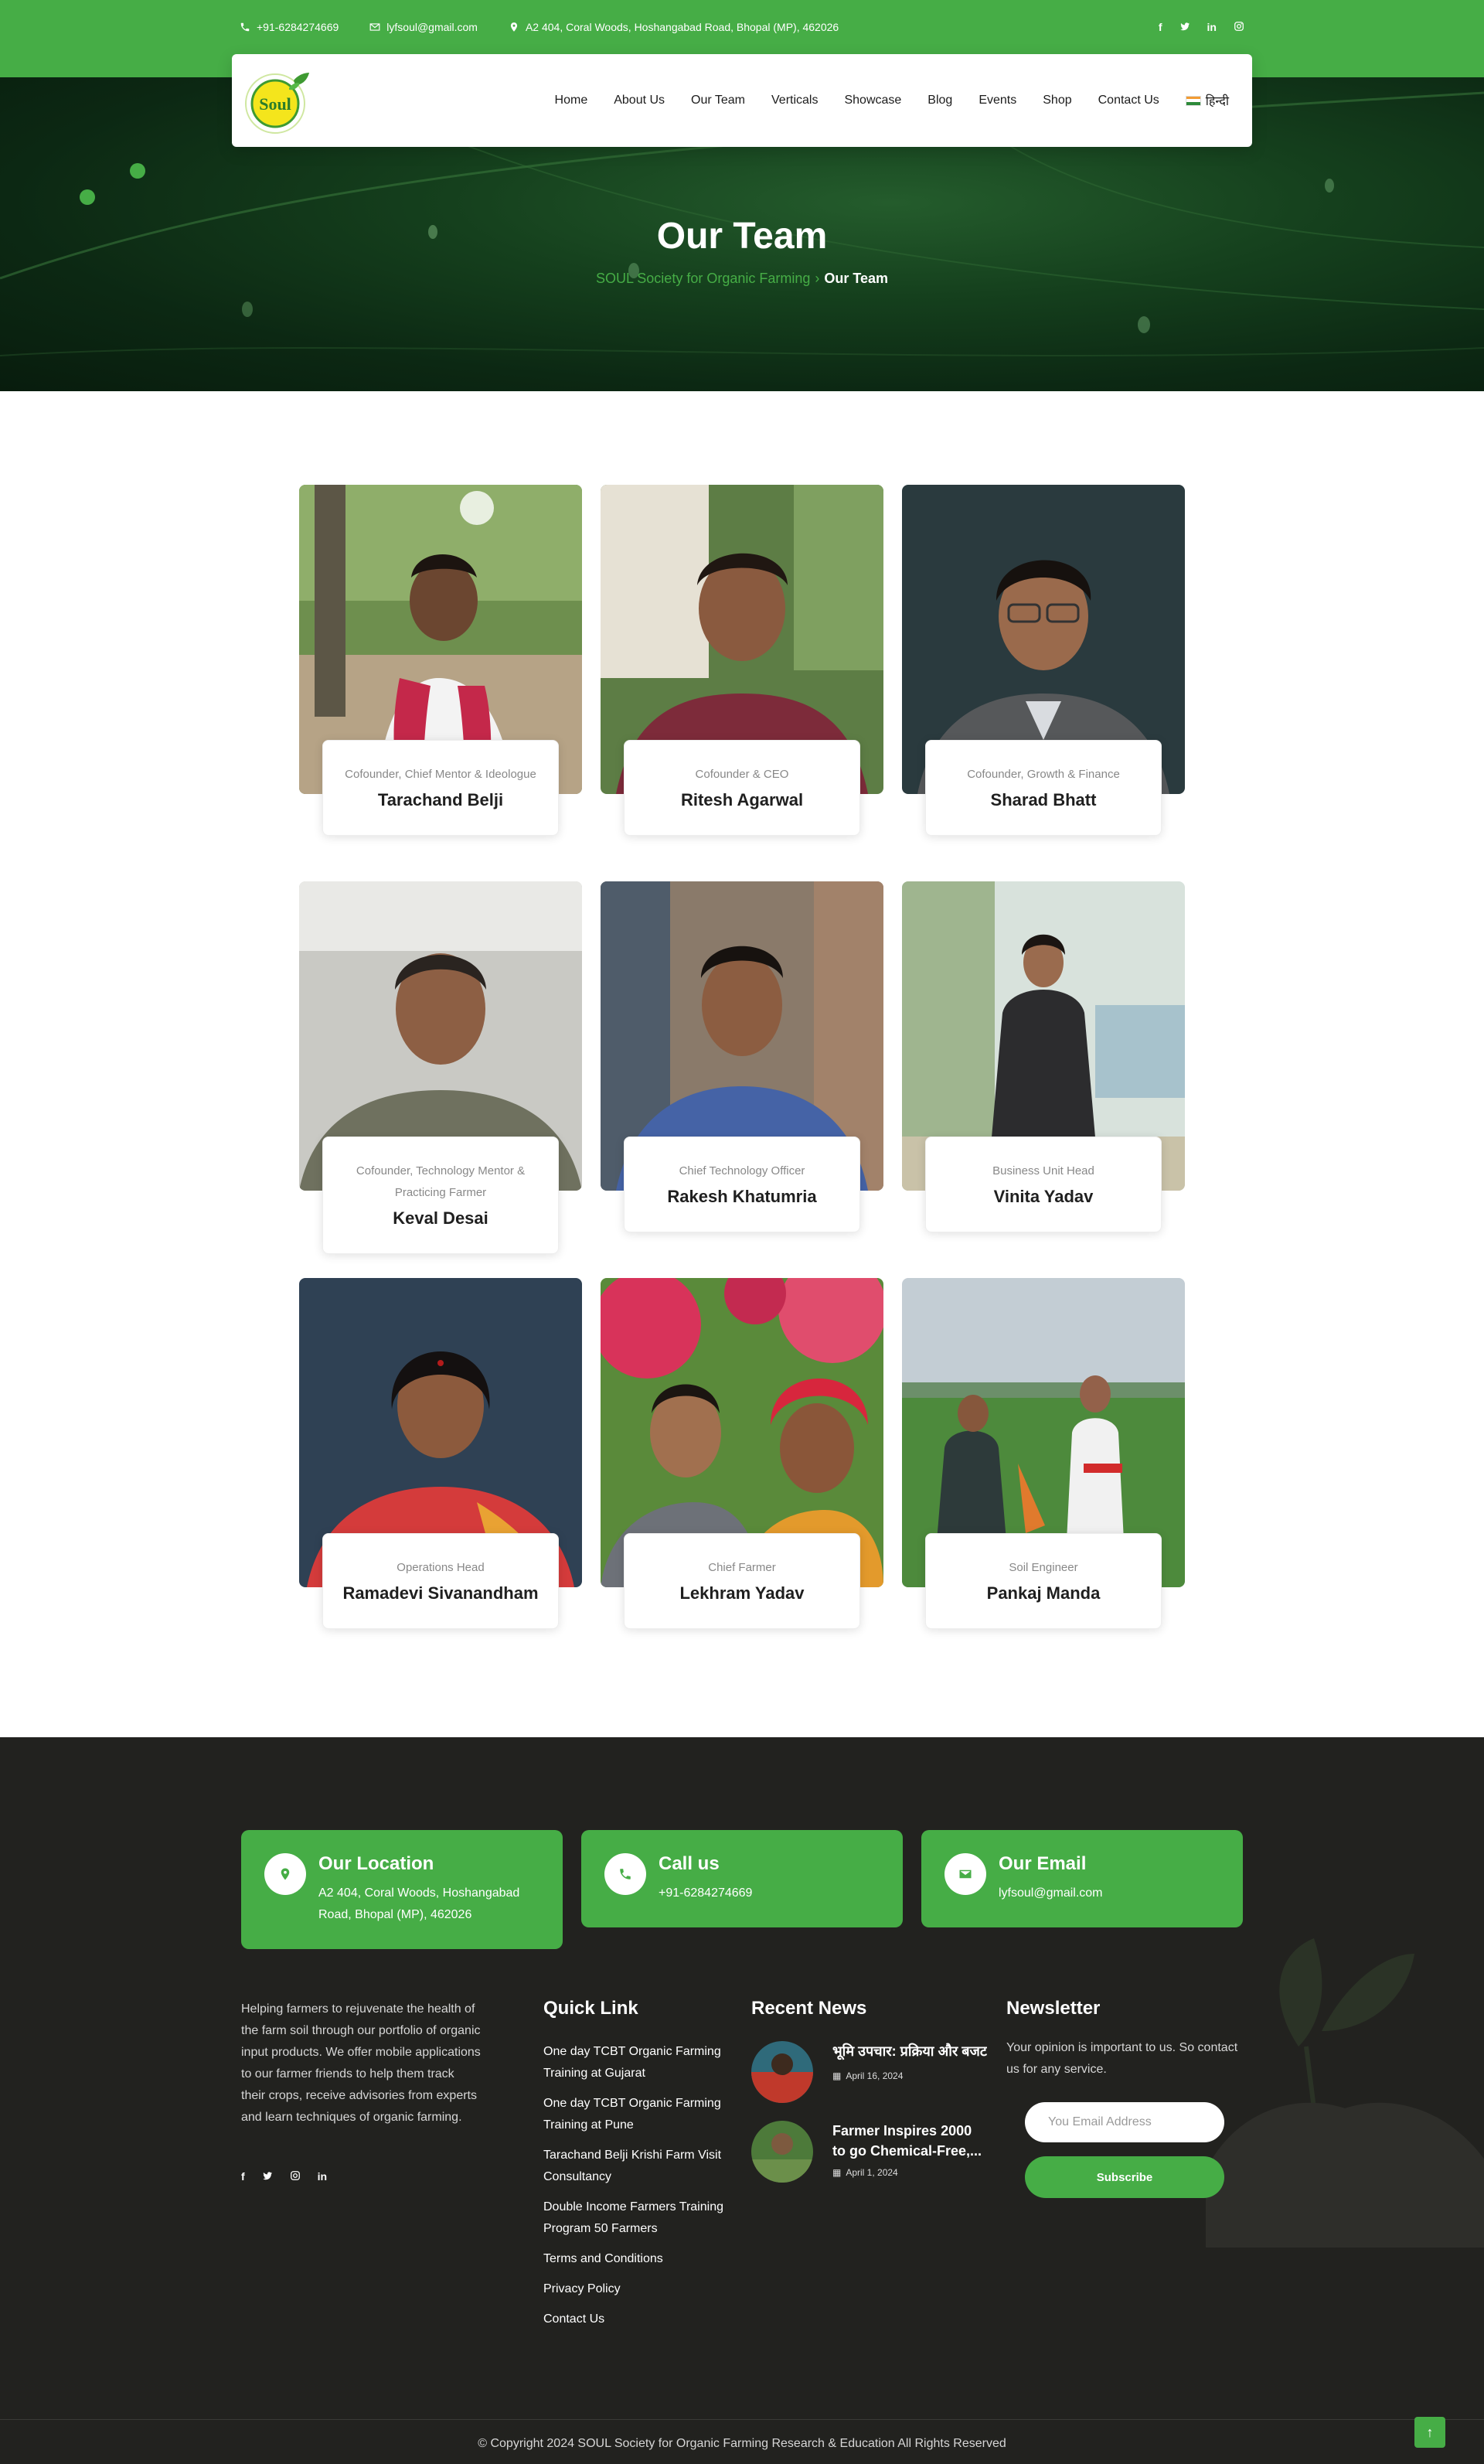 The height and width of the screenshot is (2464, 1484). I want to click on quick-link-item: Terms and Conditions, so click(640, 2259).